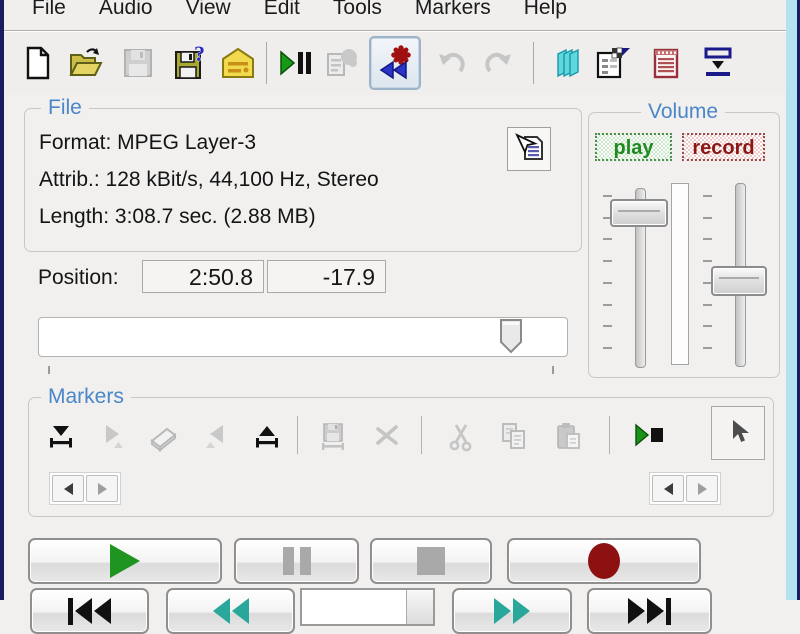 The height and width of the screenshot is (634, 800). I want to click on skip-to-start-button, so click(89, 611).